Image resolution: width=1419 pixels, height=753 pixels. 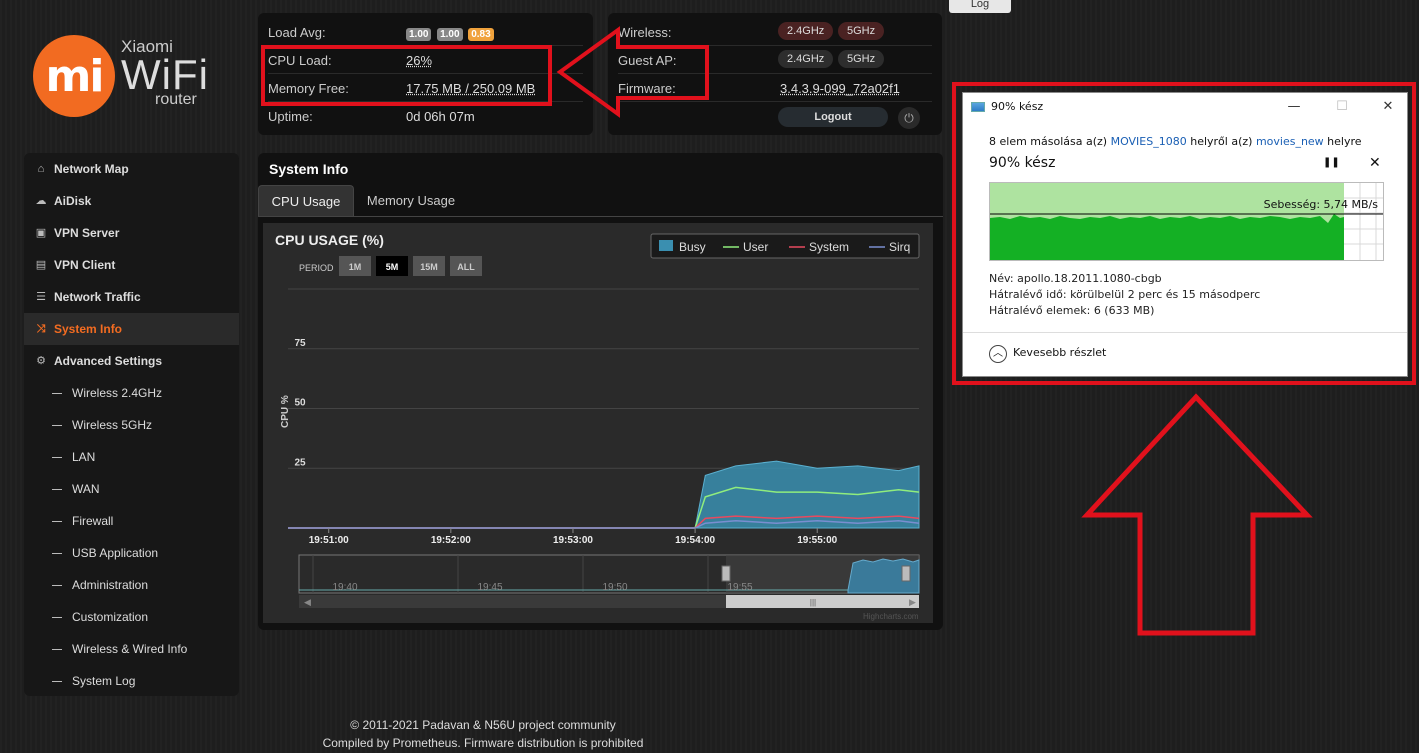 I want to click on sidebar-subitem-lan: LAN, so click(x=131, y=457).